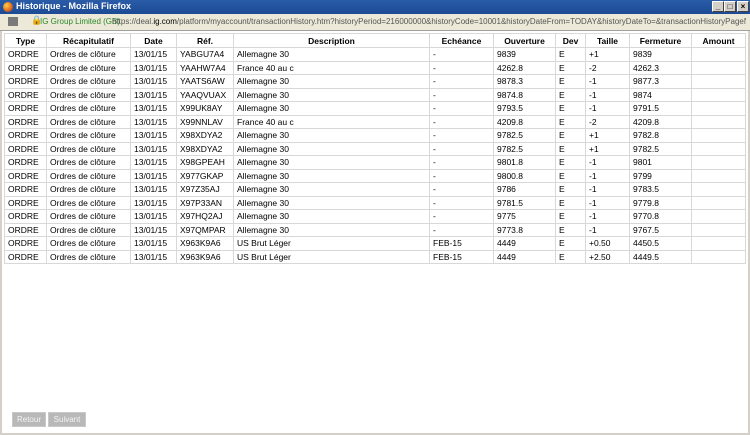  Describe the element at coordinates (80, 21) in the screenshot. I see `site-identity: IG Group Limited (GB)` at that location.